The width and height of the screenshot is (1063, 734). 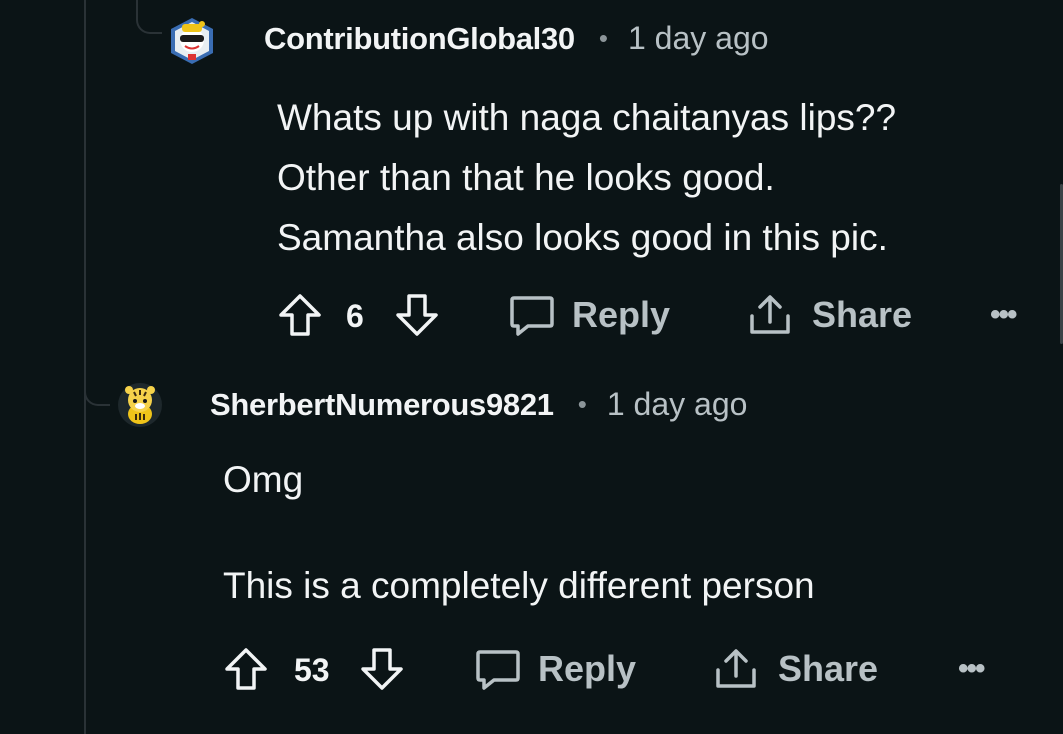 I want to click on comment-line: Other than that he looks good., so click(x=526, y=177).